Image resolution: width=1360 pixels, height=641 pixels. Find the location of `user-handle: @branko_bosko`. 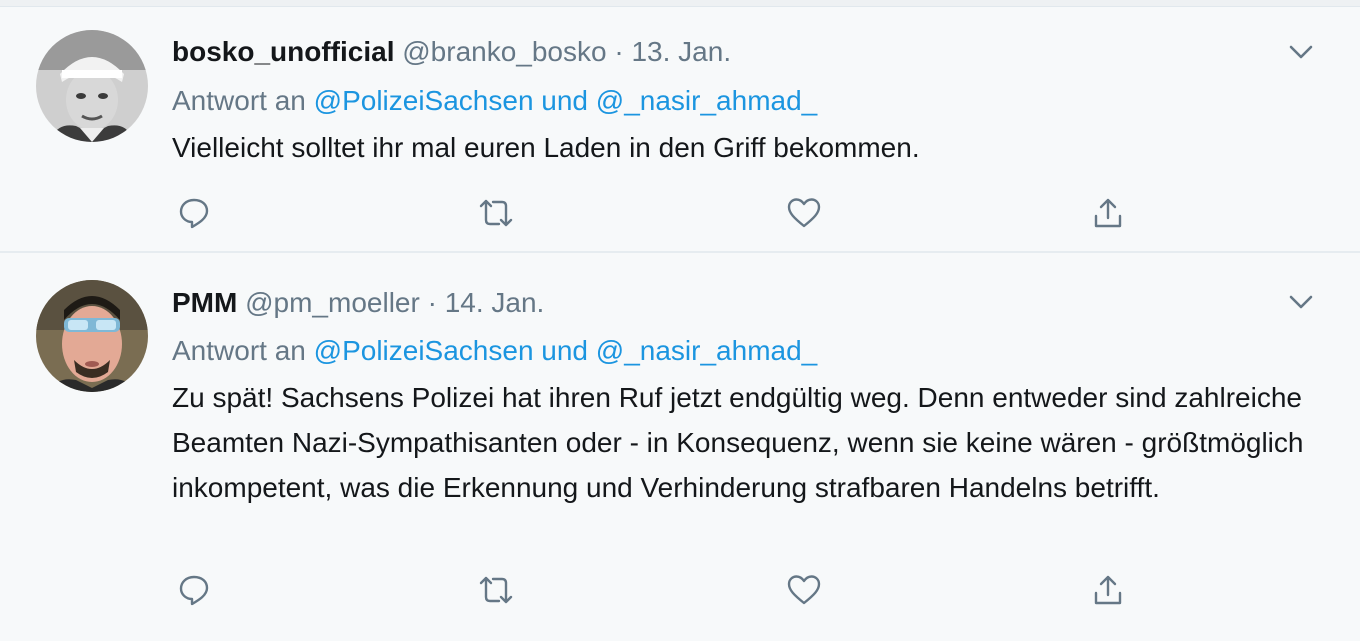

user-handle: @branko_bosko is located at coordinates (504, 51).